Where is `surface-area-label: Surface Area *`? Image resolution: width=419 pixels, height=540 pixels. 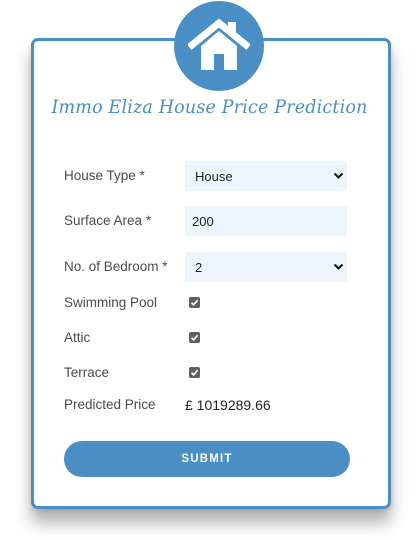 surface-area-label: Surface Area * is located at coordinates (108, 220).